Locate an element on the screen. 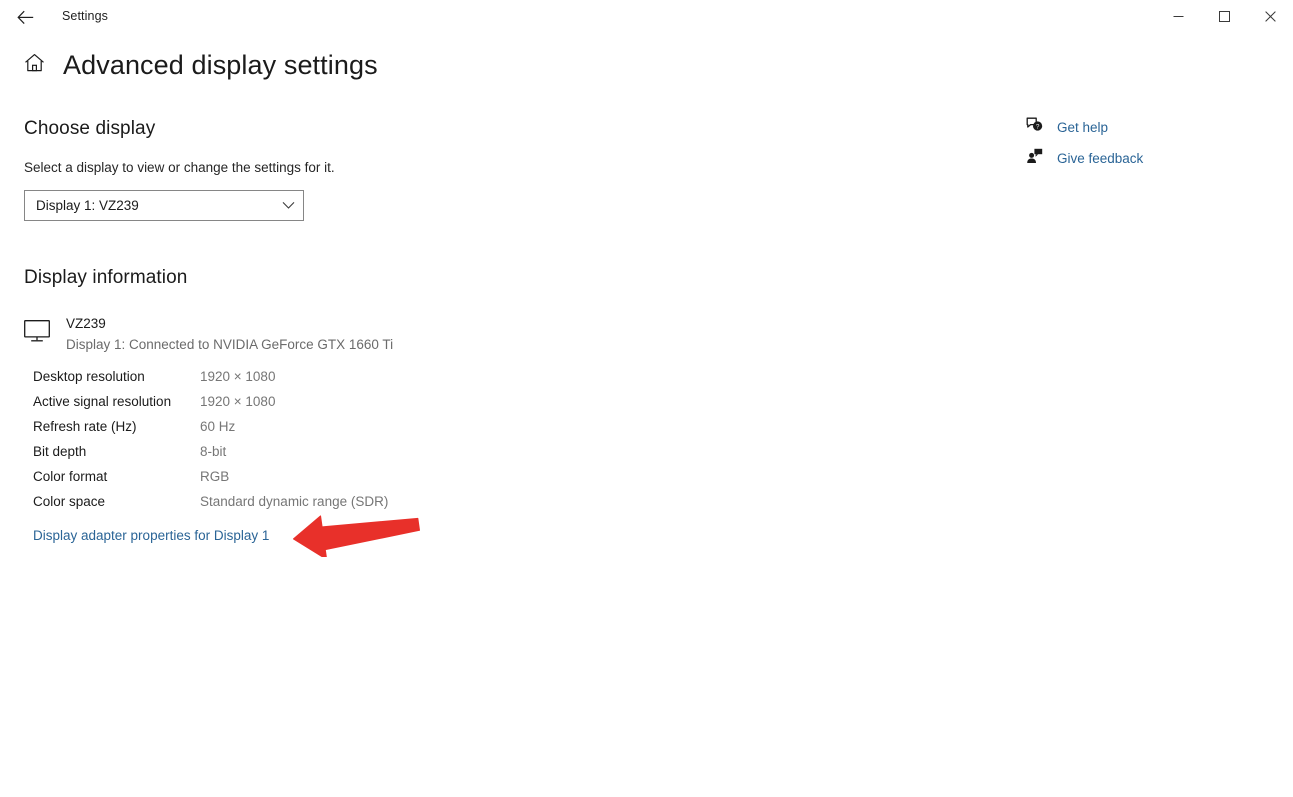  spec-label: Color space is located at coordinates (69, 502).